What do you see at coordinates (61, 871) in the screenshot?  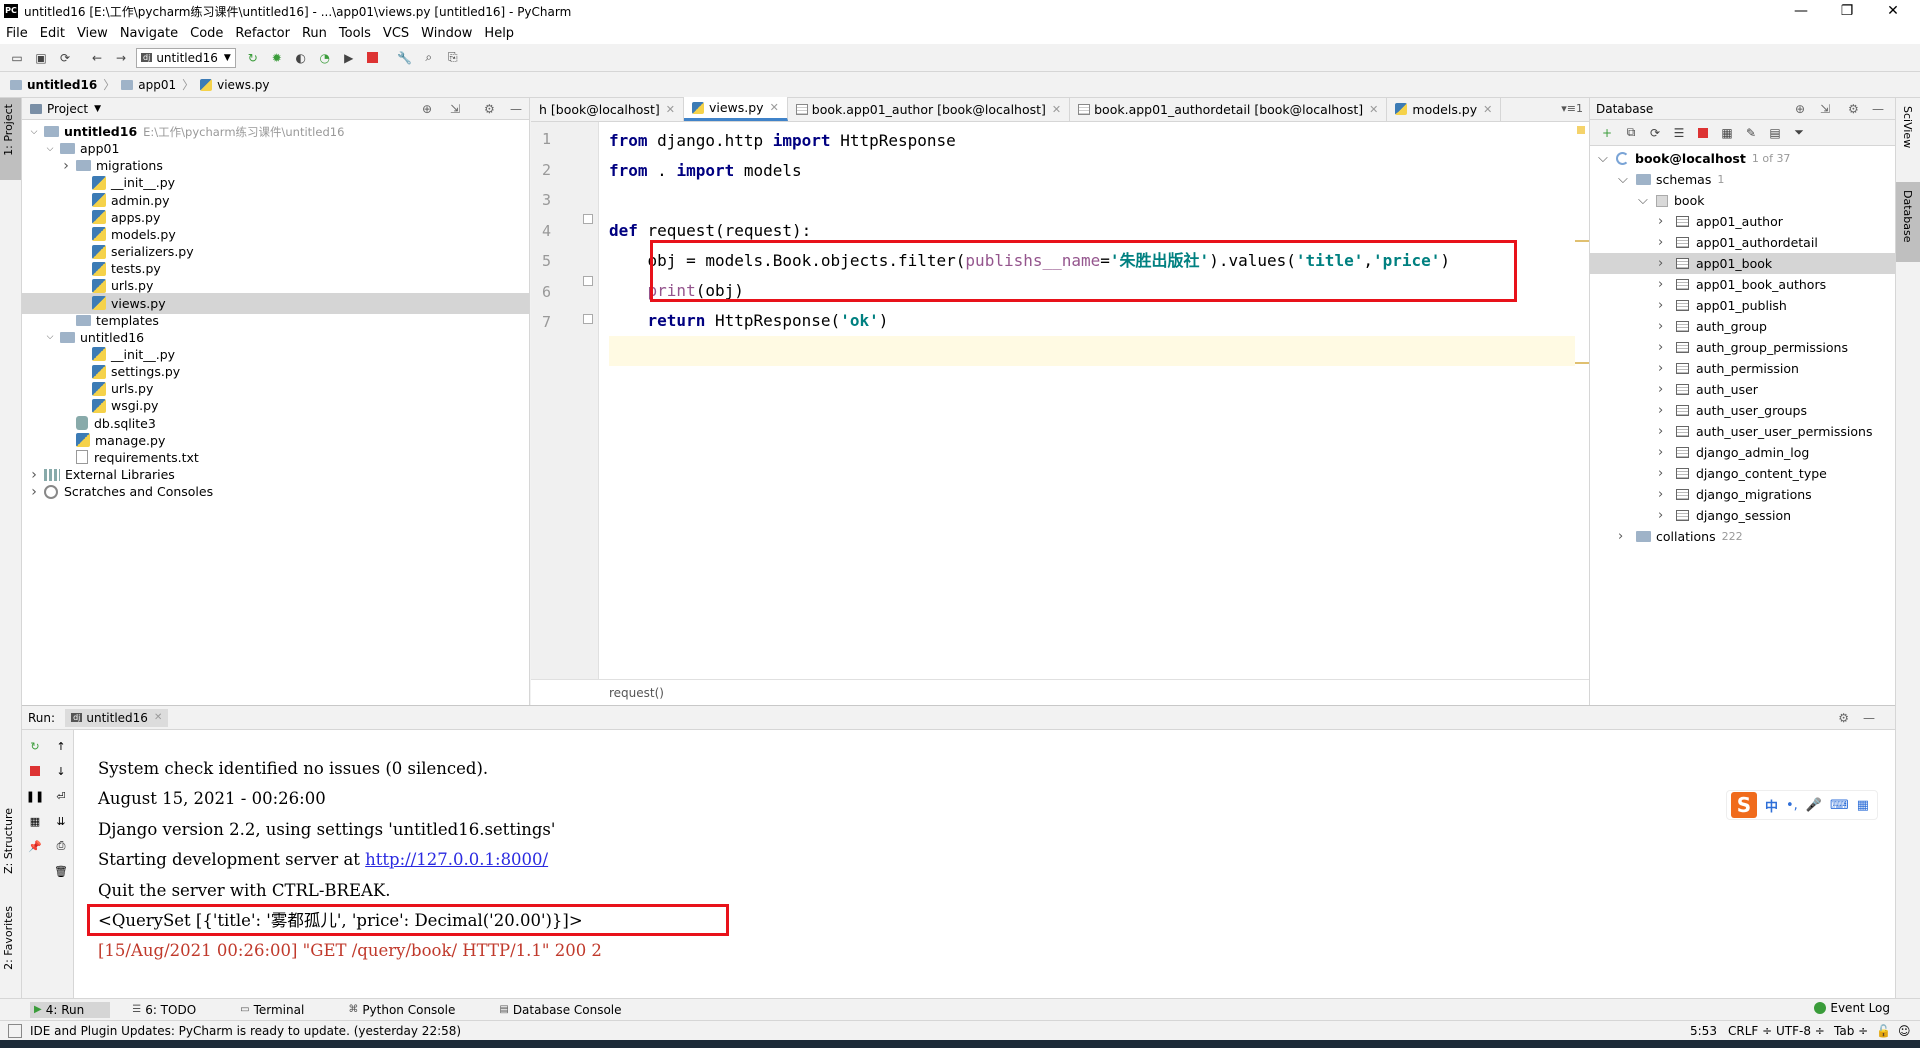 I see `trash-icon: 🗑` at bounding box center [61, 871].